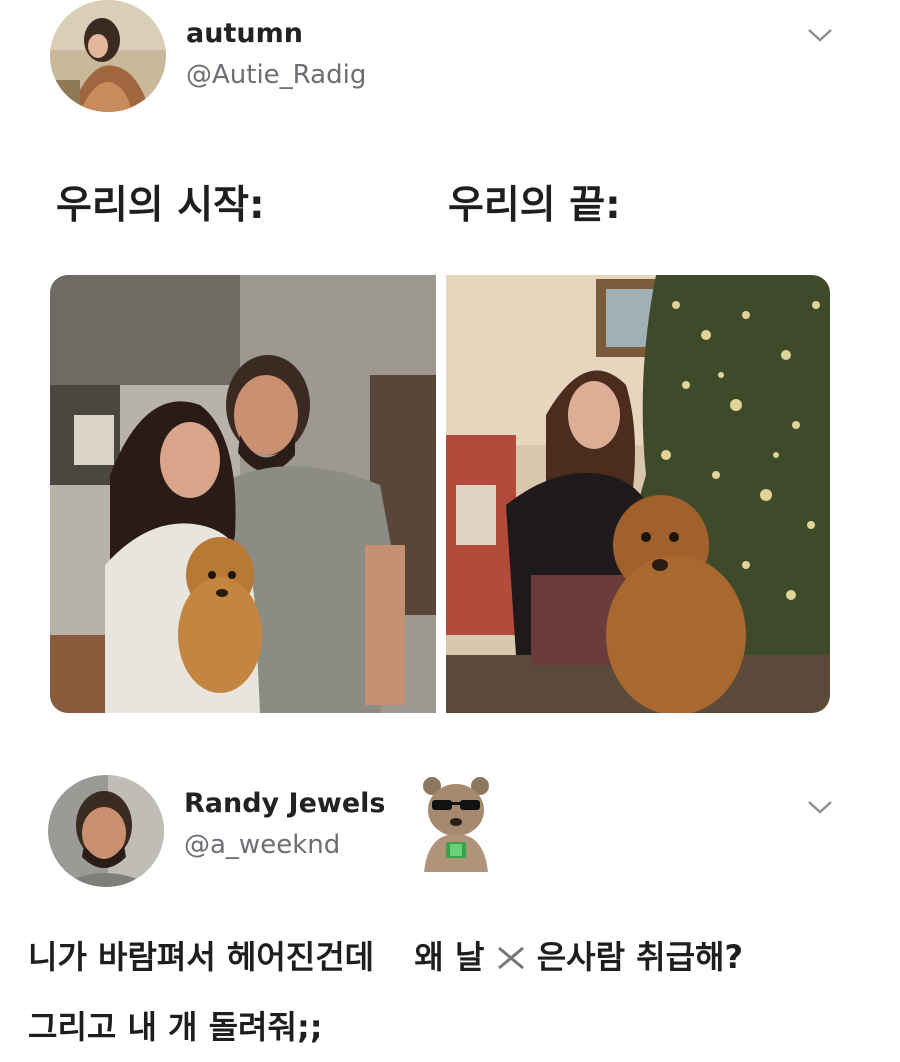  I want to click on reply-line-1-part-a: 니가 바람펴서 헤어진건데, so click(201, 957).